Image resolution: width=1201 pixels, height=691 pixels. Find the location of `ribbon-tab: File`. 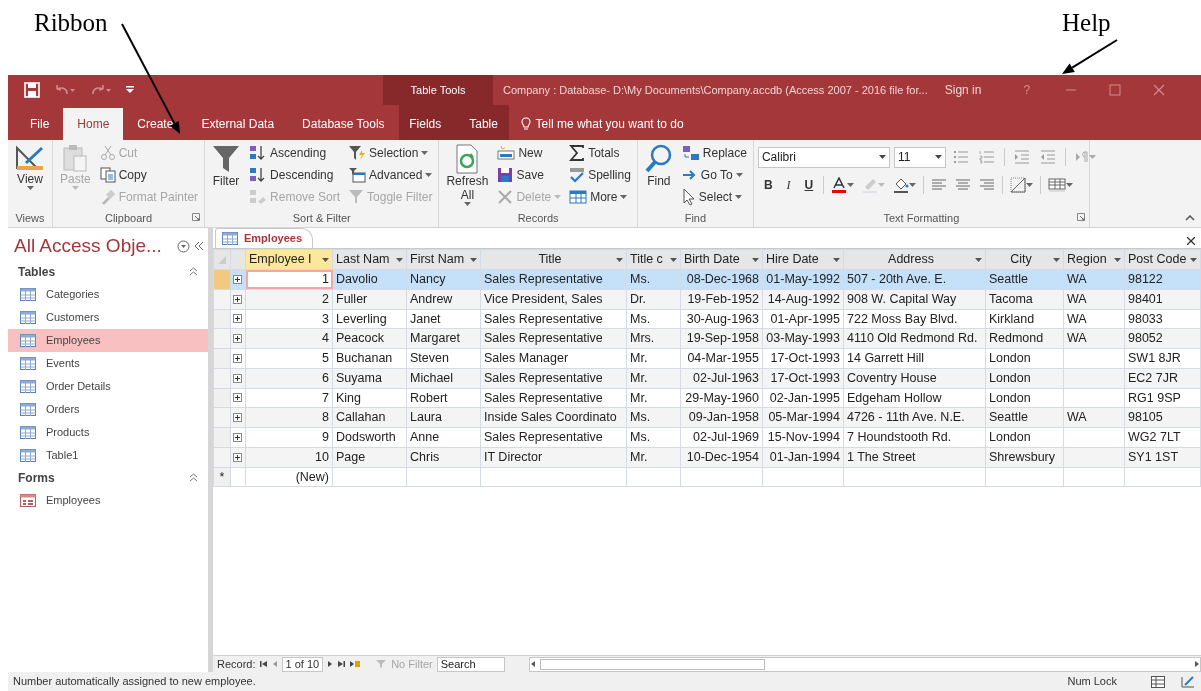

ribbon-tab: File is located at coordinates (40, 124).